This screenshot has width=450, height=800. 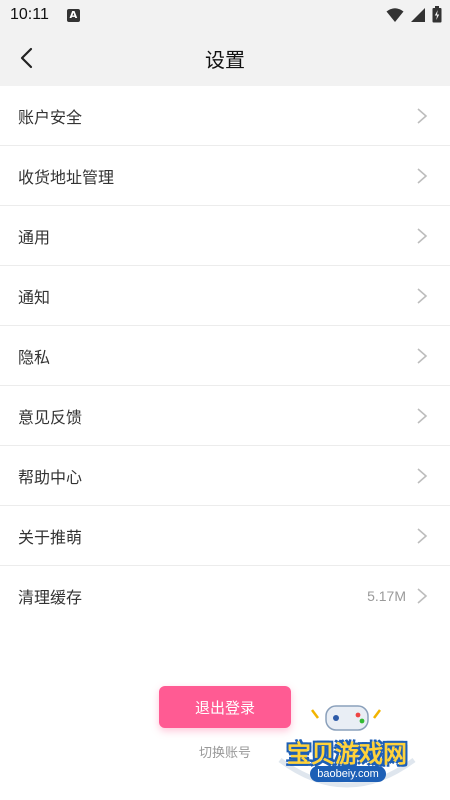 I want to click on settings-item-label: 通知, so click(x=34, y=297).